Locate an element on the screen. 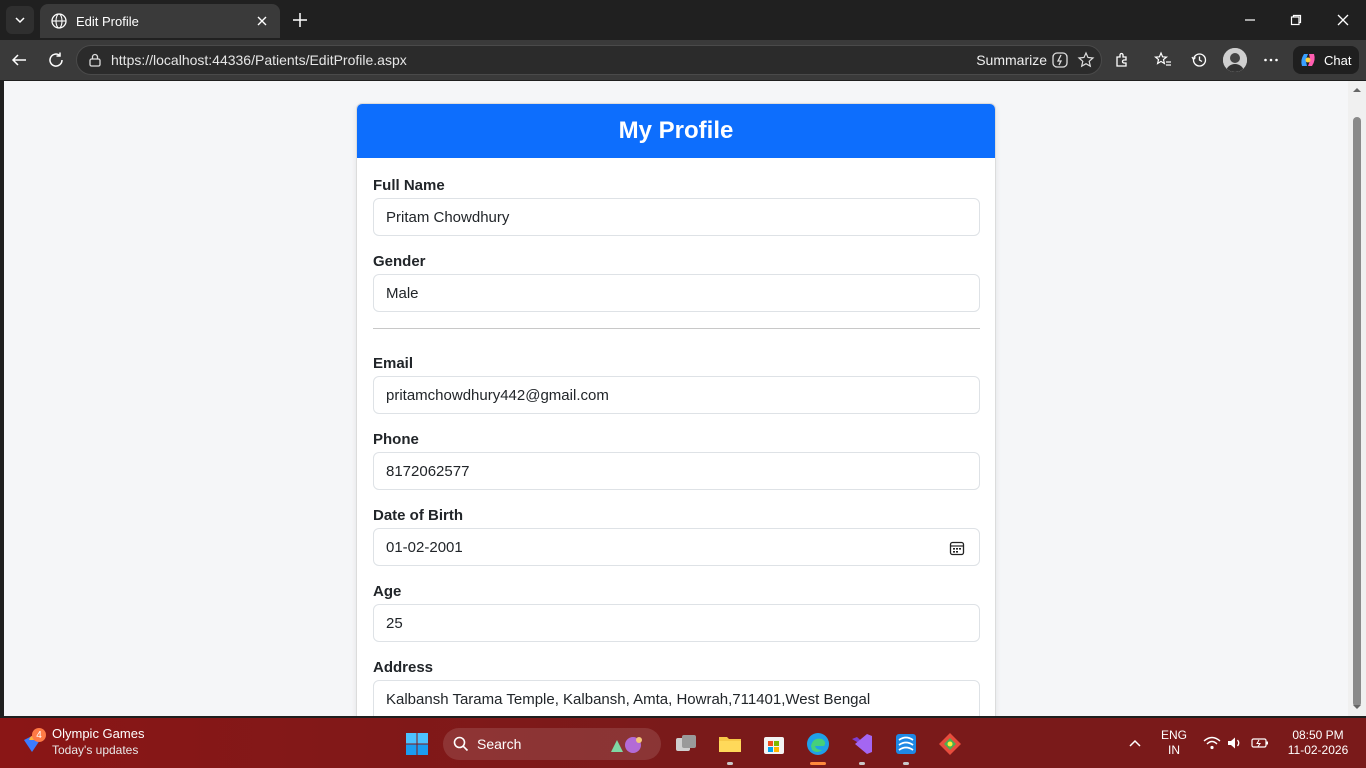 The width and height of the screenshot is (1366, 768). search-icon is located at coordinates (461, 744).